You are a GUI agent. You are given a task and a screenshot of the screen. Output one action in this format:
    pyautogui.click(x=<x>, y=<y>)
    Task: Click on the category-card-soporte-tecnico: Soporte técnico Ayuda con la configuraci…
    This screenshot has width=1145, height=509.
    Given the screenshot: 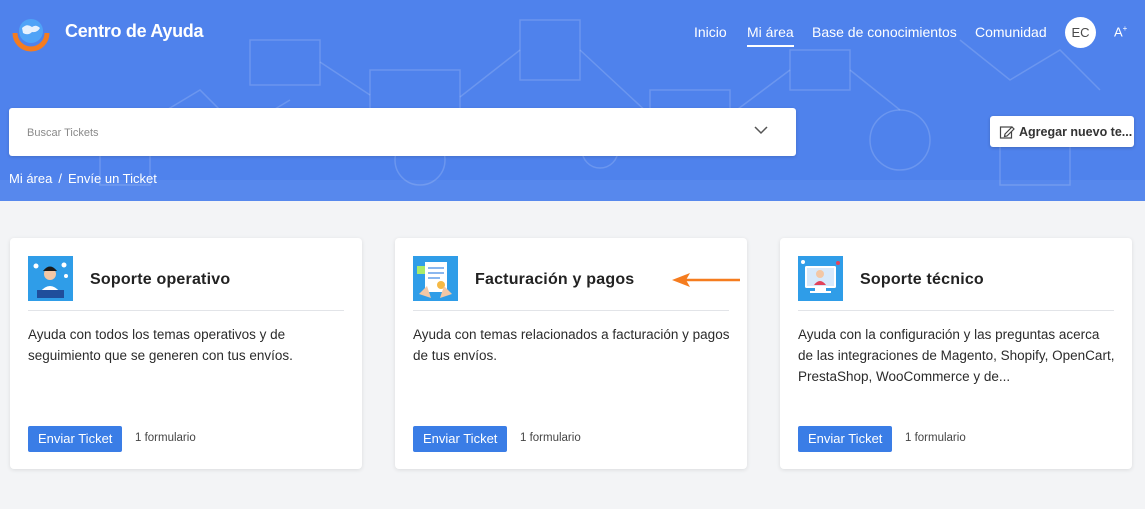 What is the action you would take?
    pyautogui.click(x=956, y=353)
    